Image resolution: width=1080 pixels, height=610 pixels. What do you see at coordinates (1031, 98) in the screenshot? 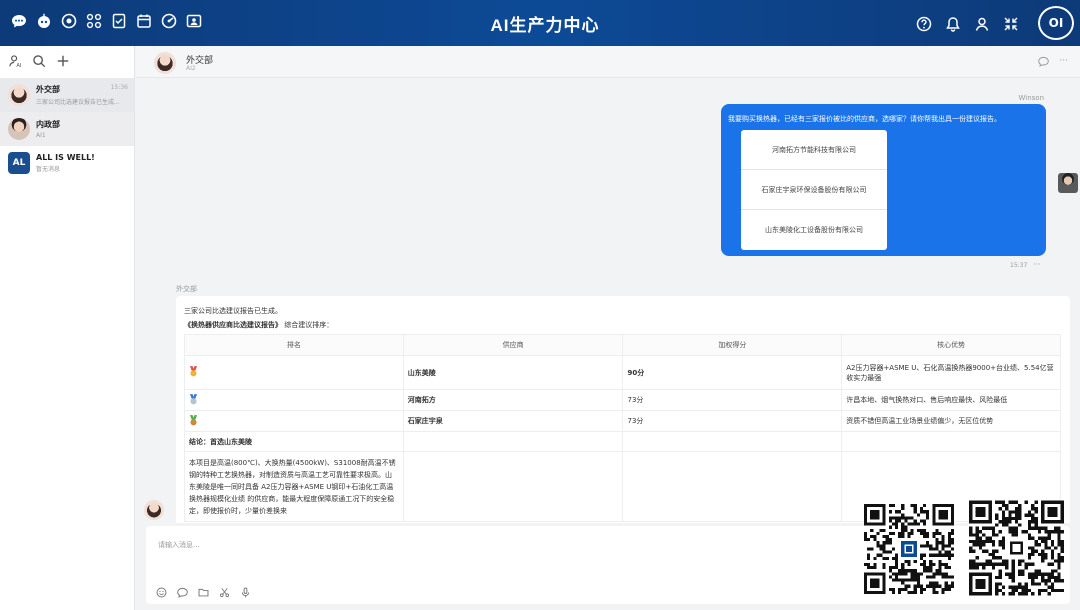
I see `message-sender: Winson` at bounding box center [1031, 98].